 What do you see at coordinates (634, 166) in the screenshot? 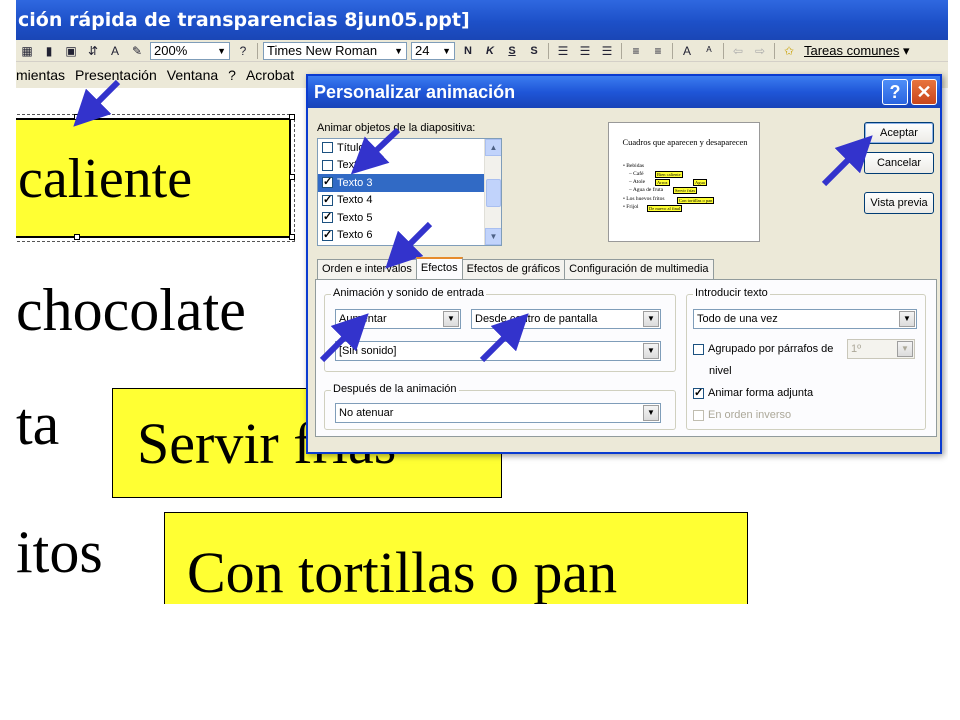
I see `preview-line: • Bebidas` at bounding box center [634, 166].